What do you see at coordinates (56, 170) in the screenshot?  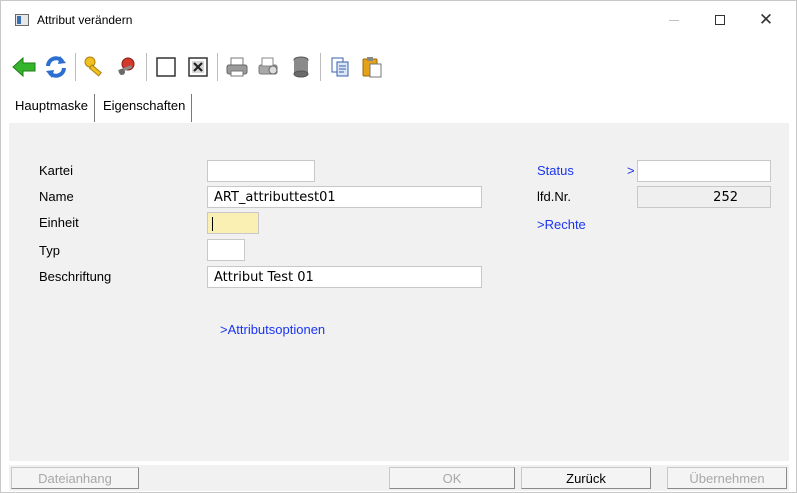 I see `kartei-label: Kartei` at bounding box center [56, 170].